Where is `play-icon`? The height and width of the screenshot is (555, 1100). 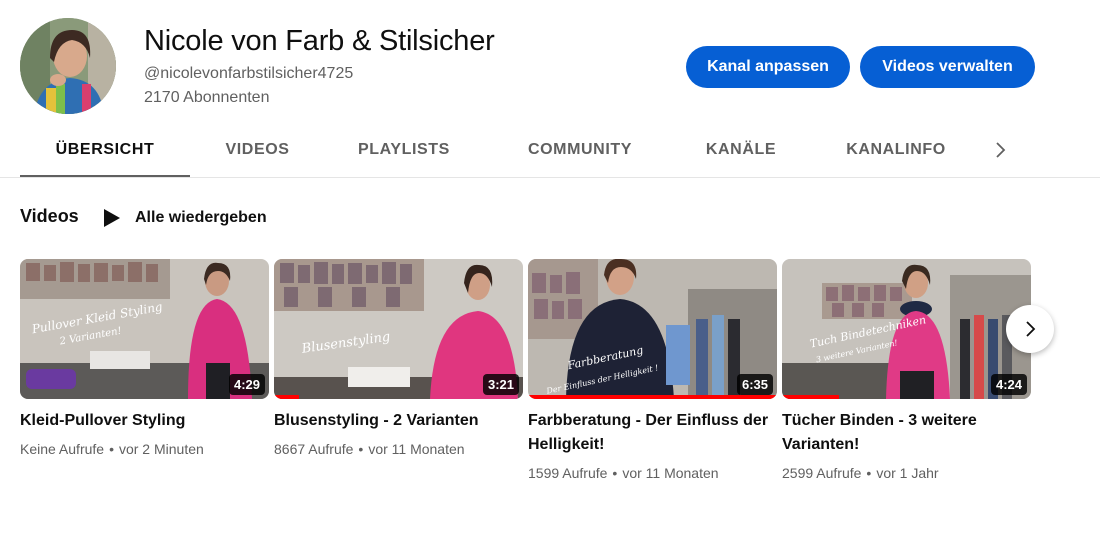 play-icon is located at coordinates (112, 218).